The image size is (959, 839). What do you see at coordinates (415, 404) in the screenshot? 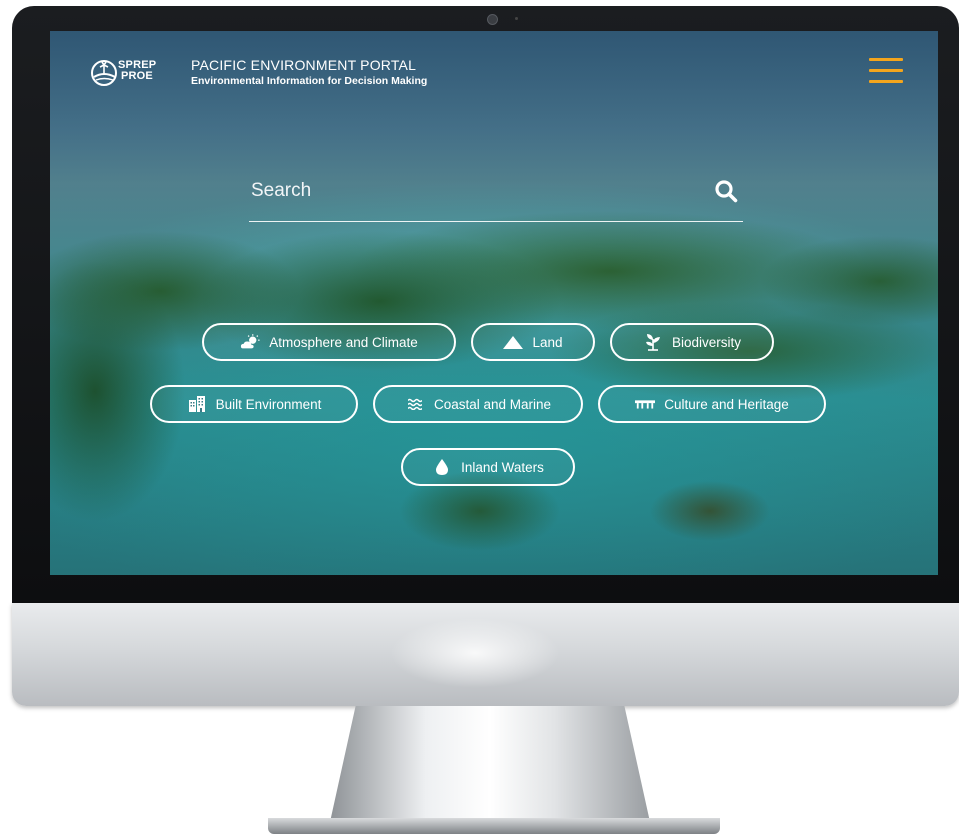
I see `waves-icon` at bounding box center [415, 404].